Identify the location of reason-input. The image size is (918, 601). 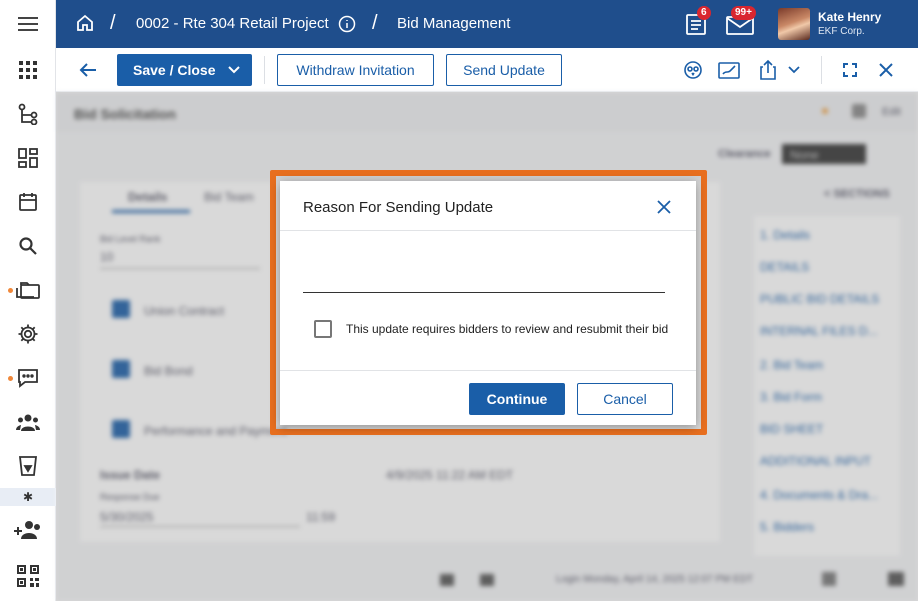
(484, 275).